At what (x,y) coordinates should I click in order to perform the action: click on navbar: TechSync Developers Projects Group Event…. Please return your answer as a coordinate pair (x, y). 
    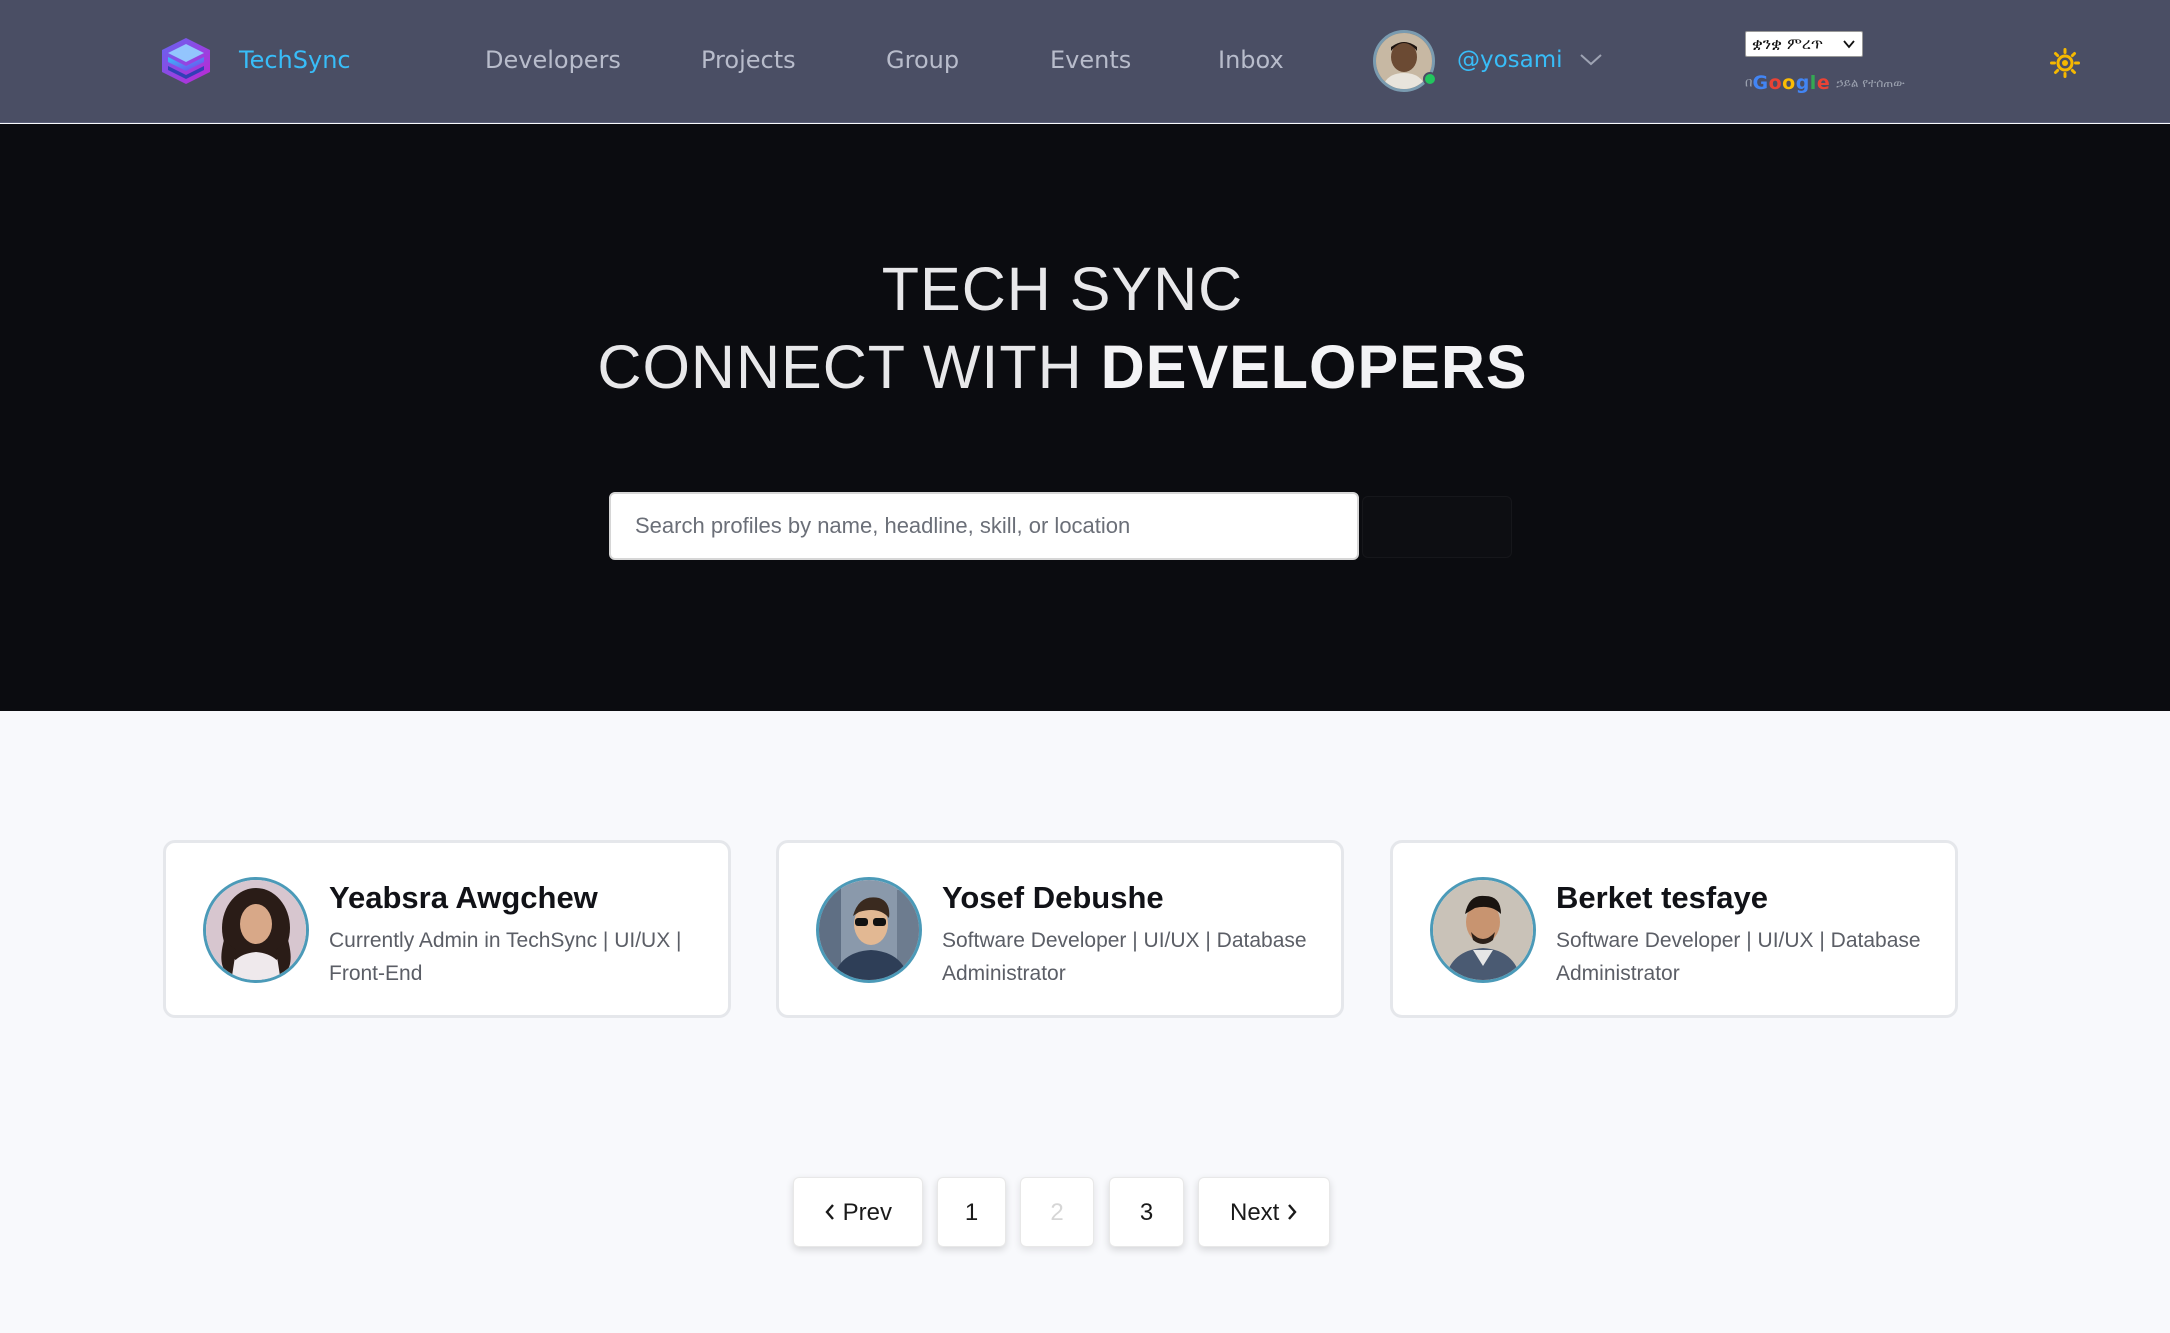
    Looking at the image, I should click on (1085, 61).